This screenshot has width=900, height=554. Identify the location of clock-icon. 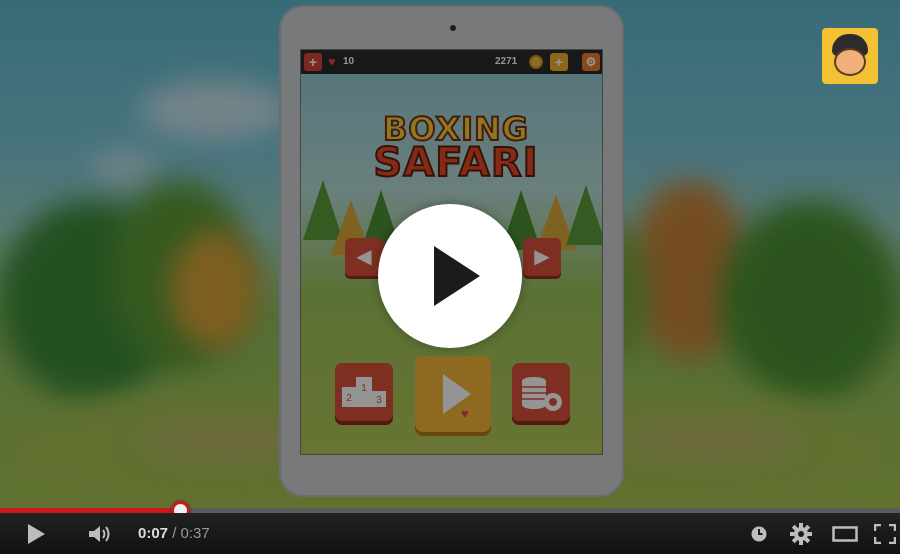
(759, 533).